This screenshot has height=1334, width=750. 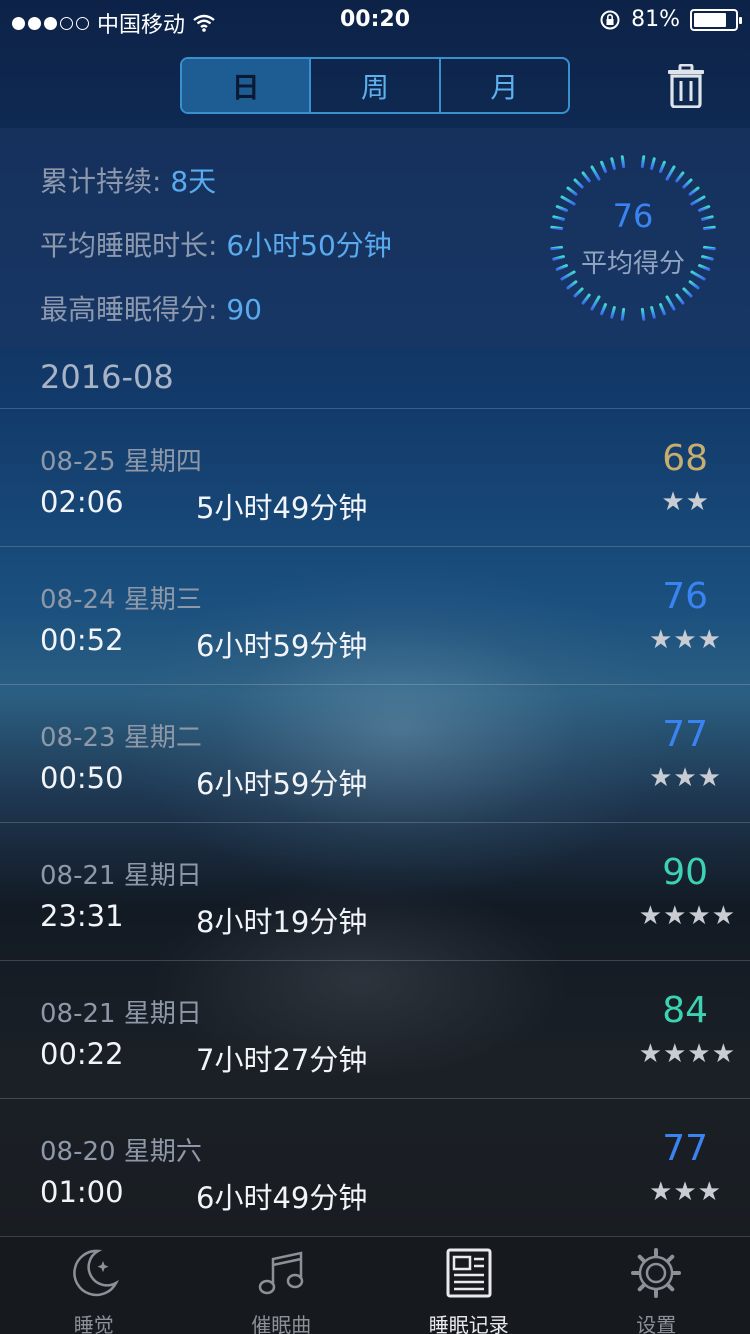 What do you see at coordinates (656, 1273) in the screenshot?
I see `gear-icon` at bounding box center [656, 1273].